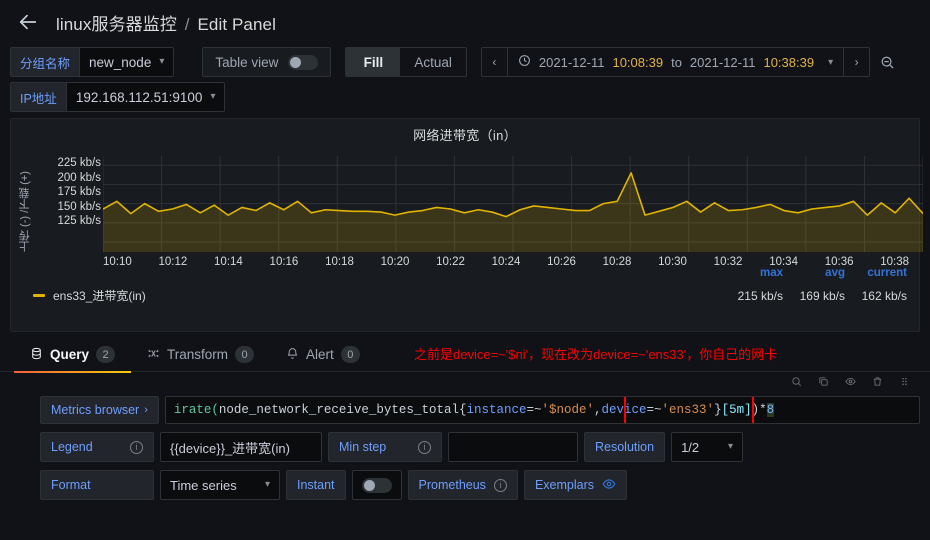 The height and width of the screenshot is (540, 930). Describe the element at coordinates (736, 410) in the screenshot. I see `expr-range: [5m]` at that location.